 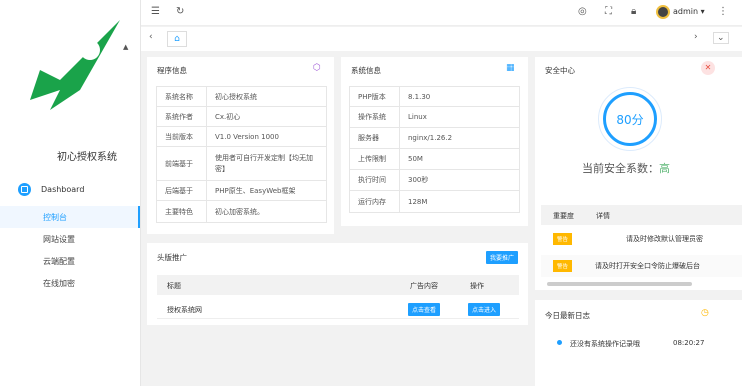 I want to click on tabs-bar: ‹ ⌂ › ⌄, so click(x=441, y=39).